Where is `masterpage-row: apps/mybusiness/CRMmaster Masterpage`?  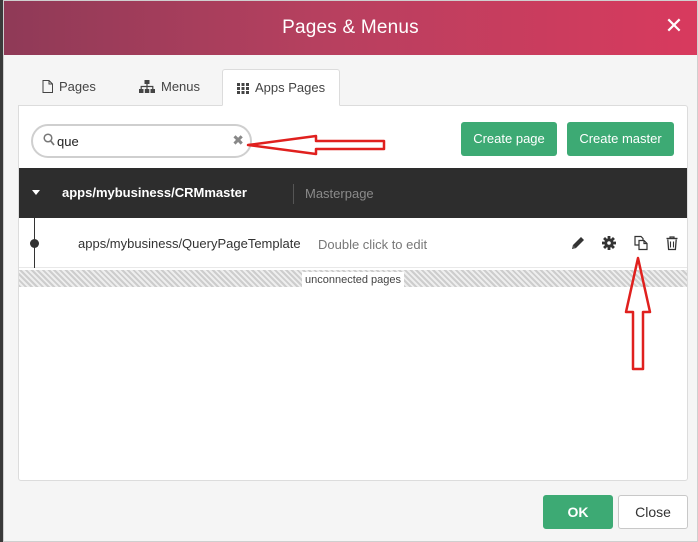 masterpage-row: apps/mybusiness/CRMmaster Masterpage is located at coordinates (353, 193).